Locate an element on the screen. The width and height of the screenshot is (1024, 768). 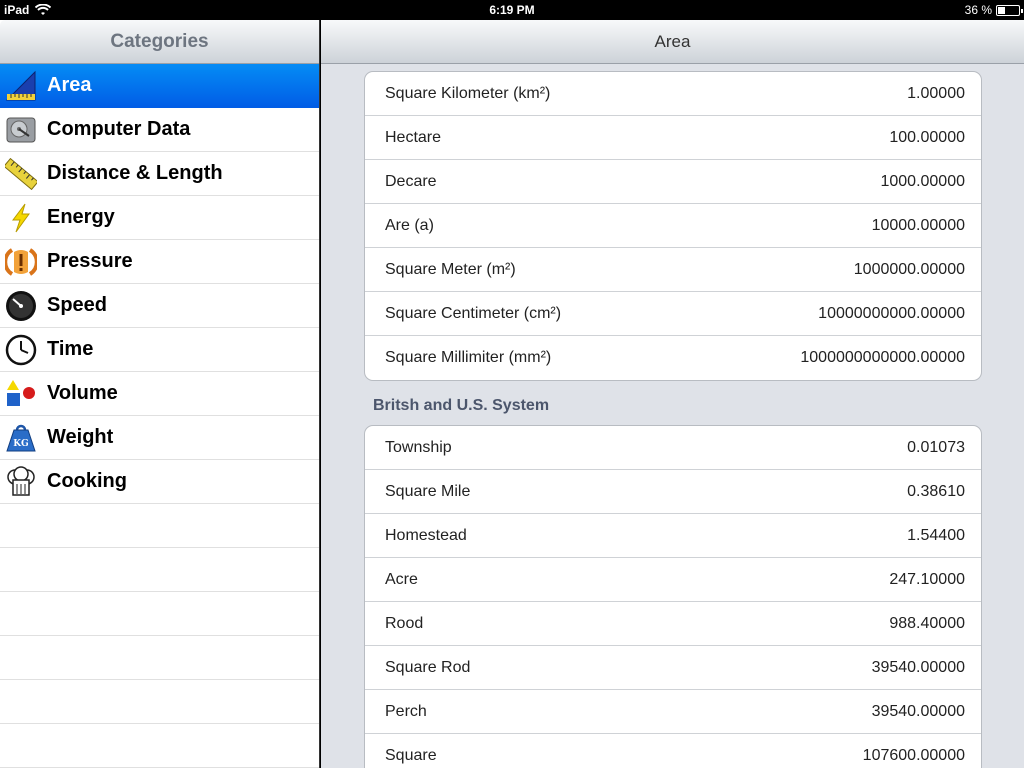
unit-row-square-centimeter-cm: Square Centimeter (cm²) 10000000000.00000 is located at coordinates (673, 314).